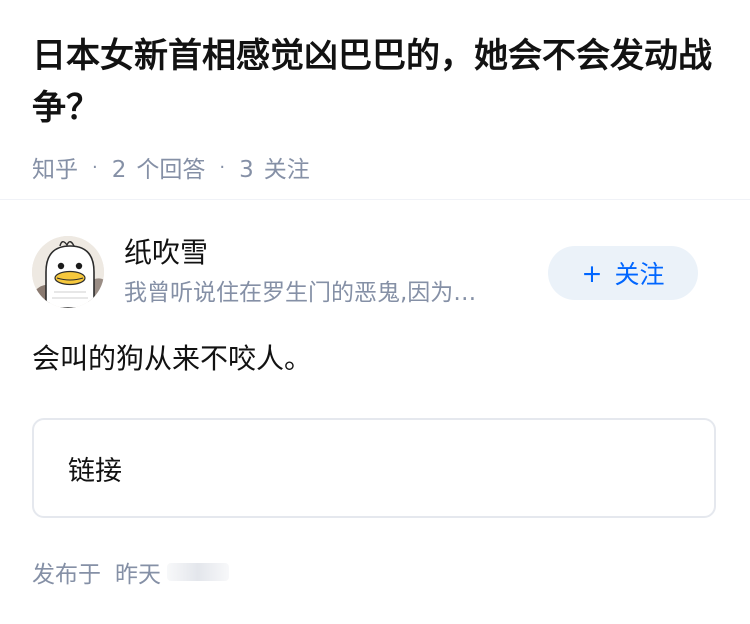 The height and width of the screenshot is (624, 750). I want to click on follower-count-number: 3, so click(246, 170).